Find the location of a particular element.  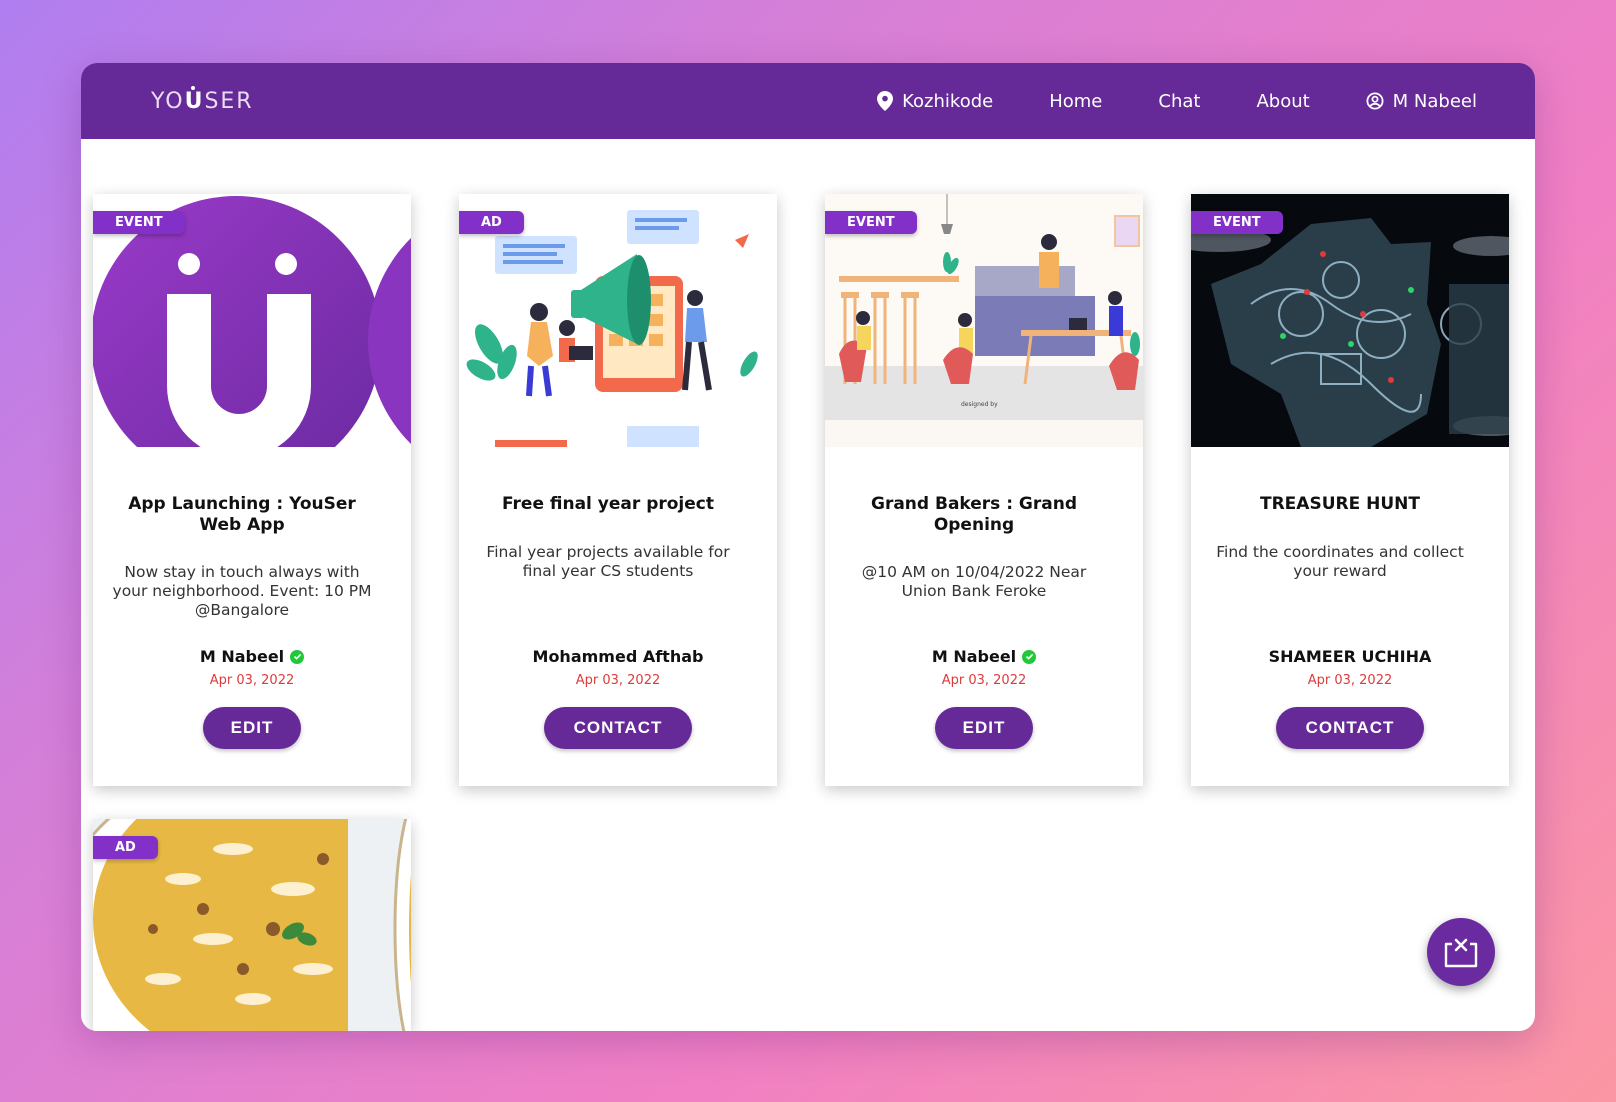

nav-user-label: M Nabeel is located at coordinates (1434, 101).